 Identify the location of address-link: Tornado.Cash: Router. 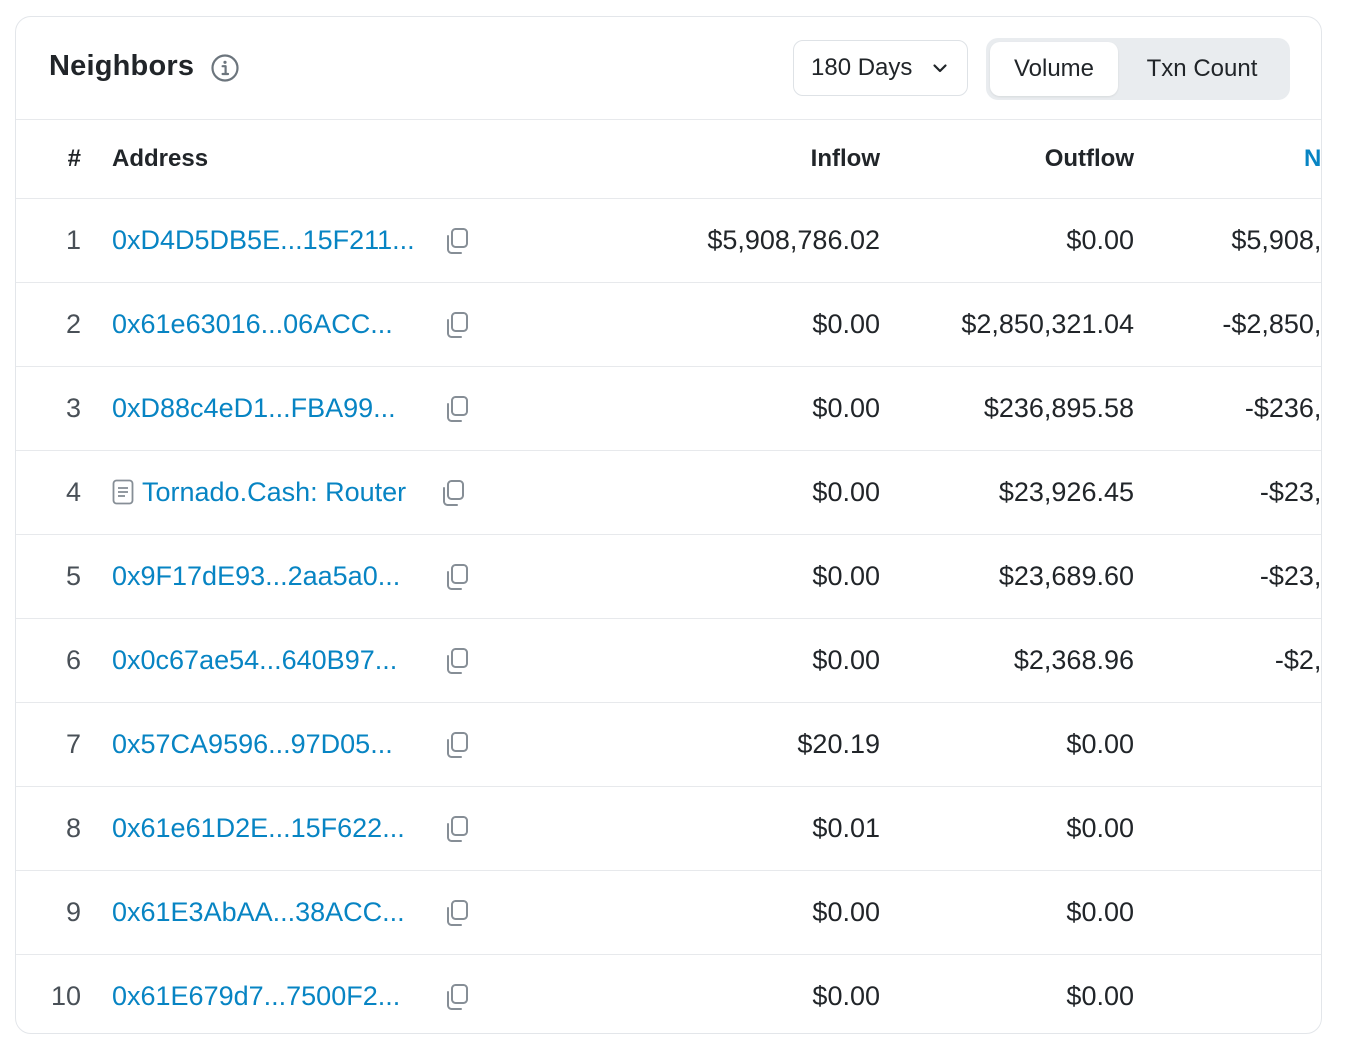
(274, 492).